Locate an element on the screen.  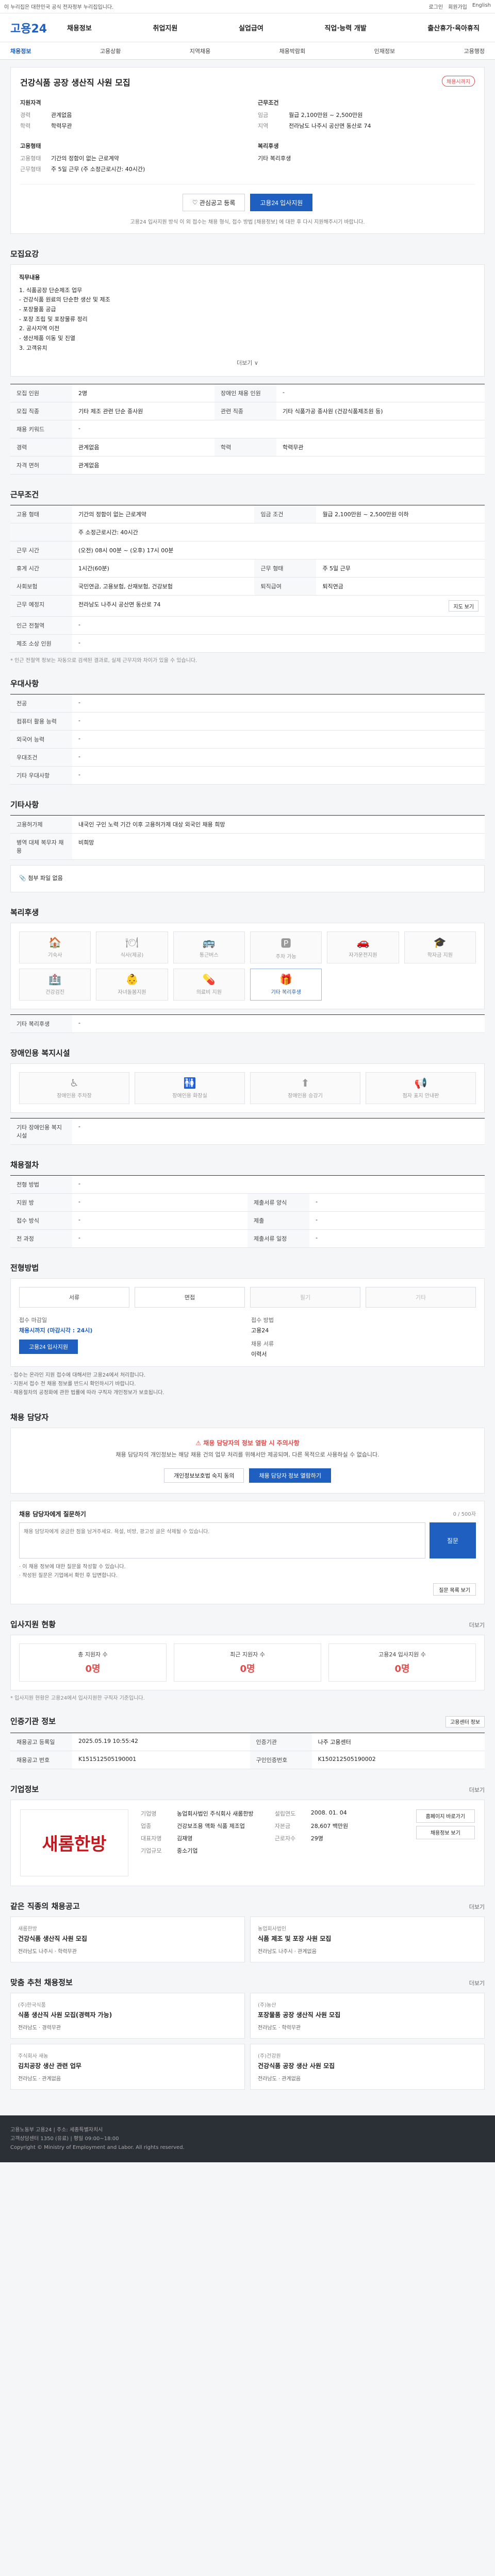
table-value: K150212505190002 is located at coordinates (398, 1760).